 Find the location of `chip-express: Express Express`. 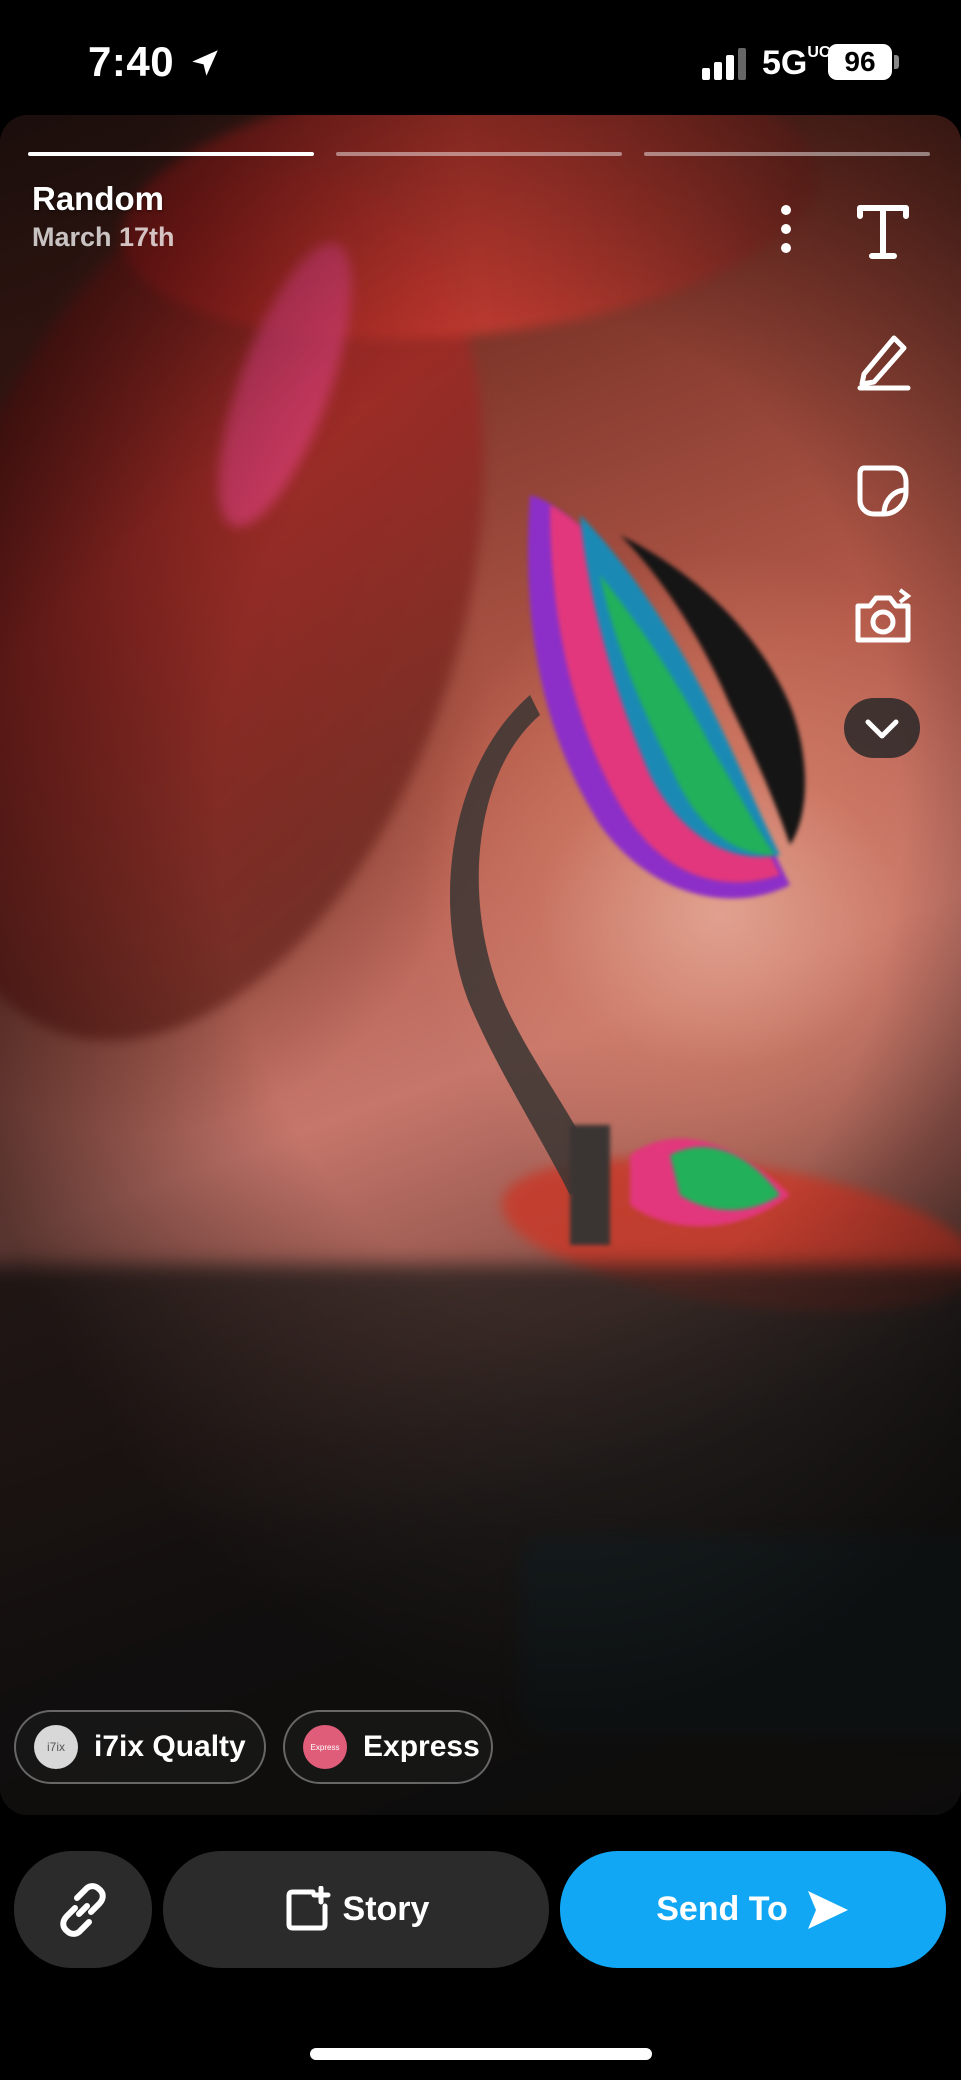

chip-express: Express Express is located at coordinates (388, 1747).